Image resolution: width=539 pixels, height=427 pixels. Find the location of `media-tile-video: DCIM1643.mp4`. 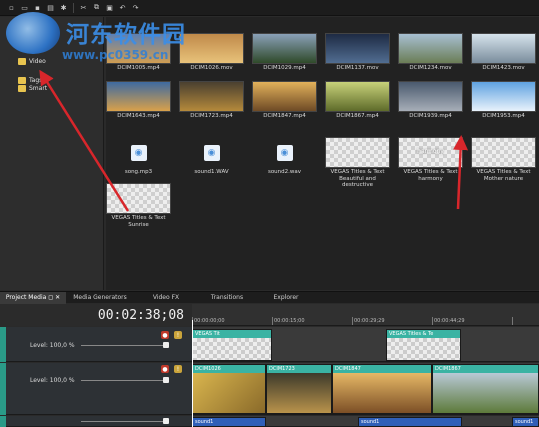

media-tile-video: DCIM1643.mp4 is located at coordinates (138, 101).